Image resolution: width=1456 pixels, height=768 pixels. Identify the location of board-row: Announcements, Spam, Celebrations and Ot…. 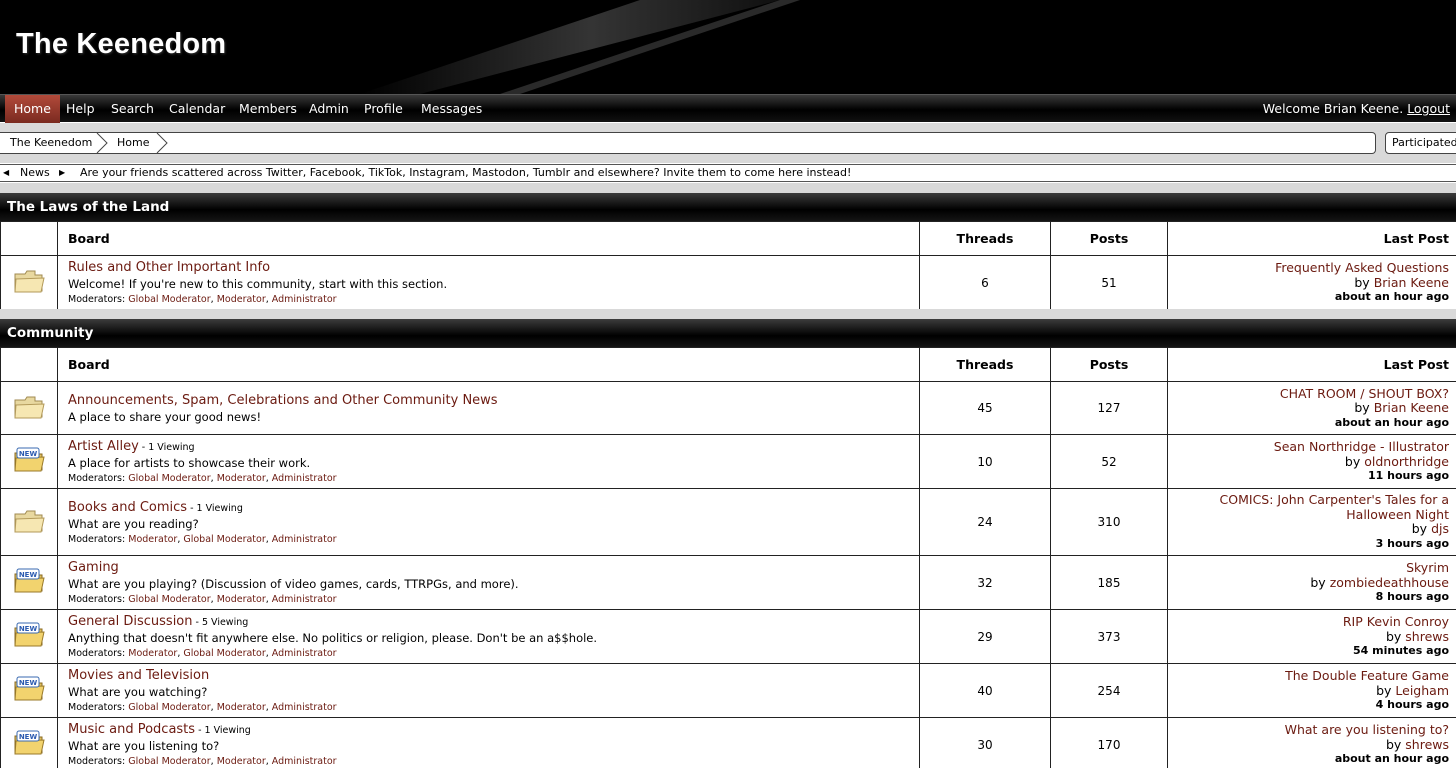
(728, 408).